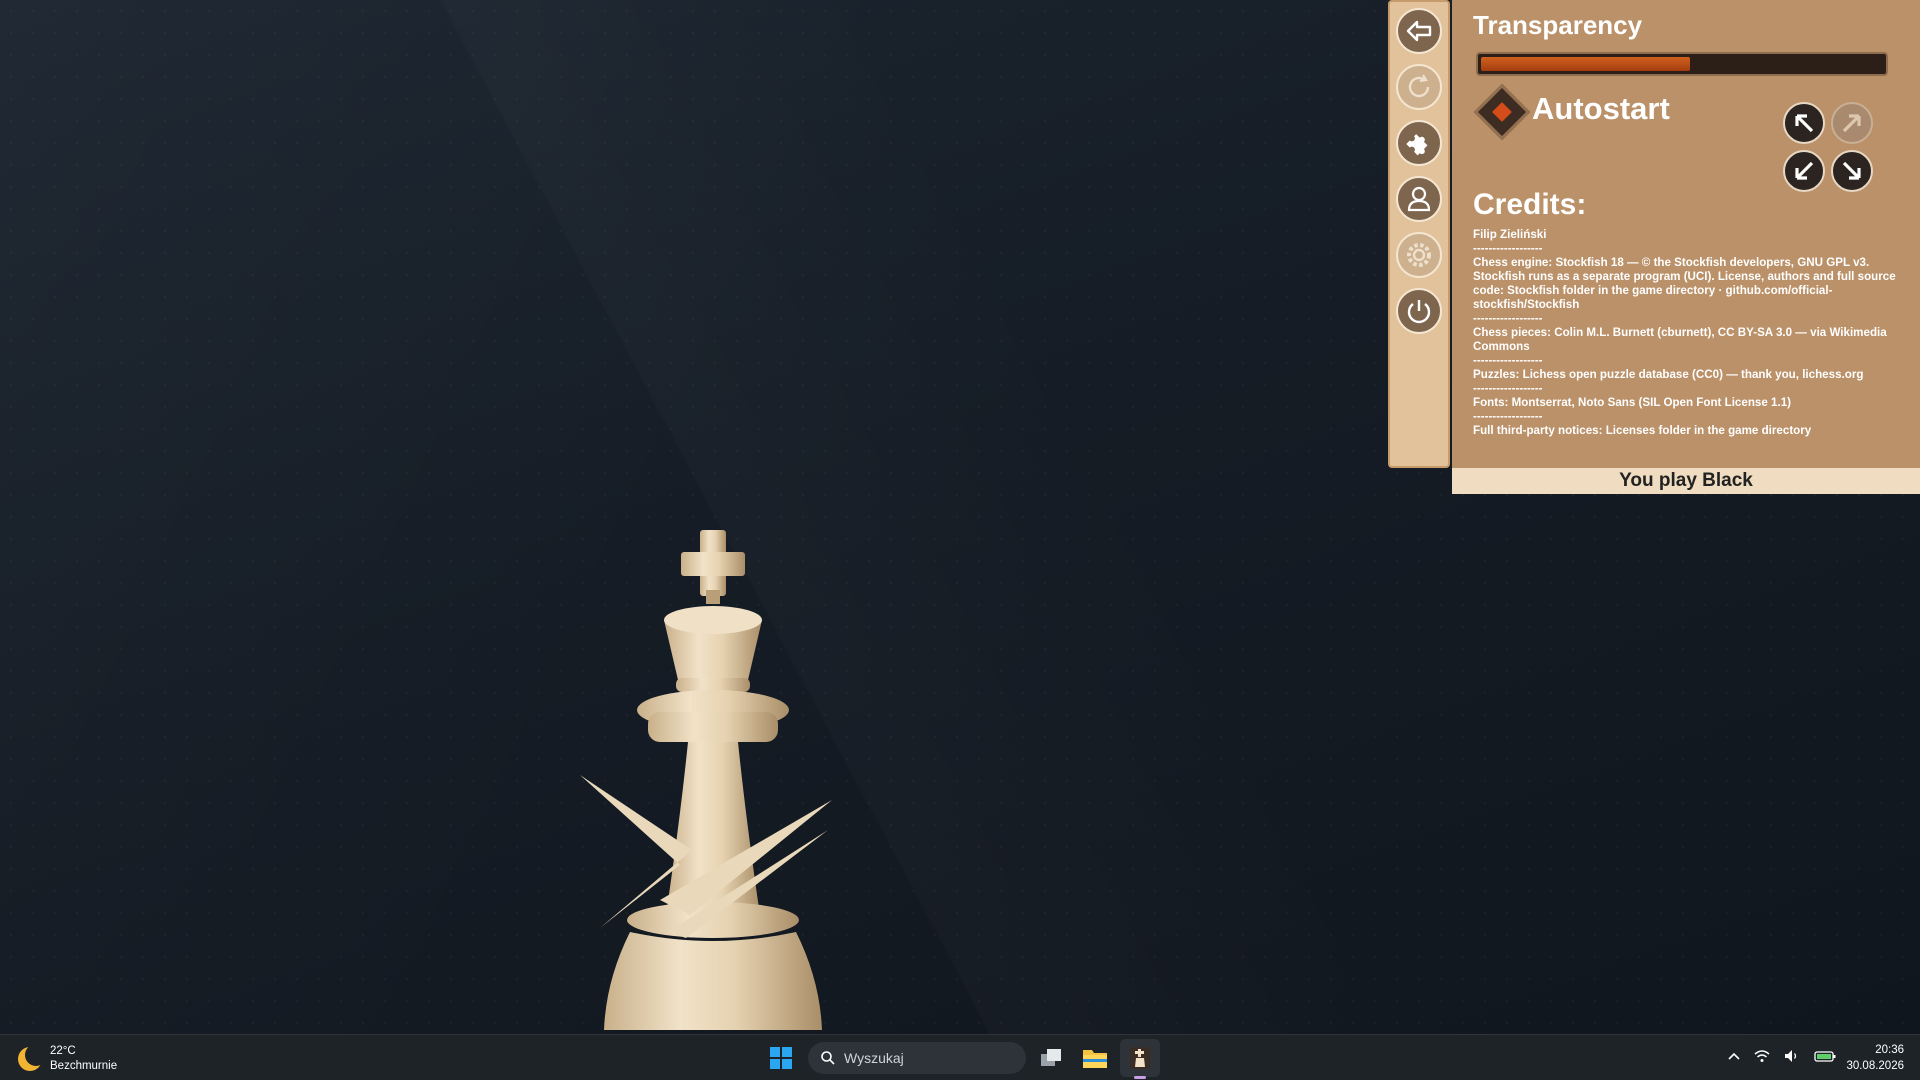  I want to click on search-icon, so click(828, 1058).